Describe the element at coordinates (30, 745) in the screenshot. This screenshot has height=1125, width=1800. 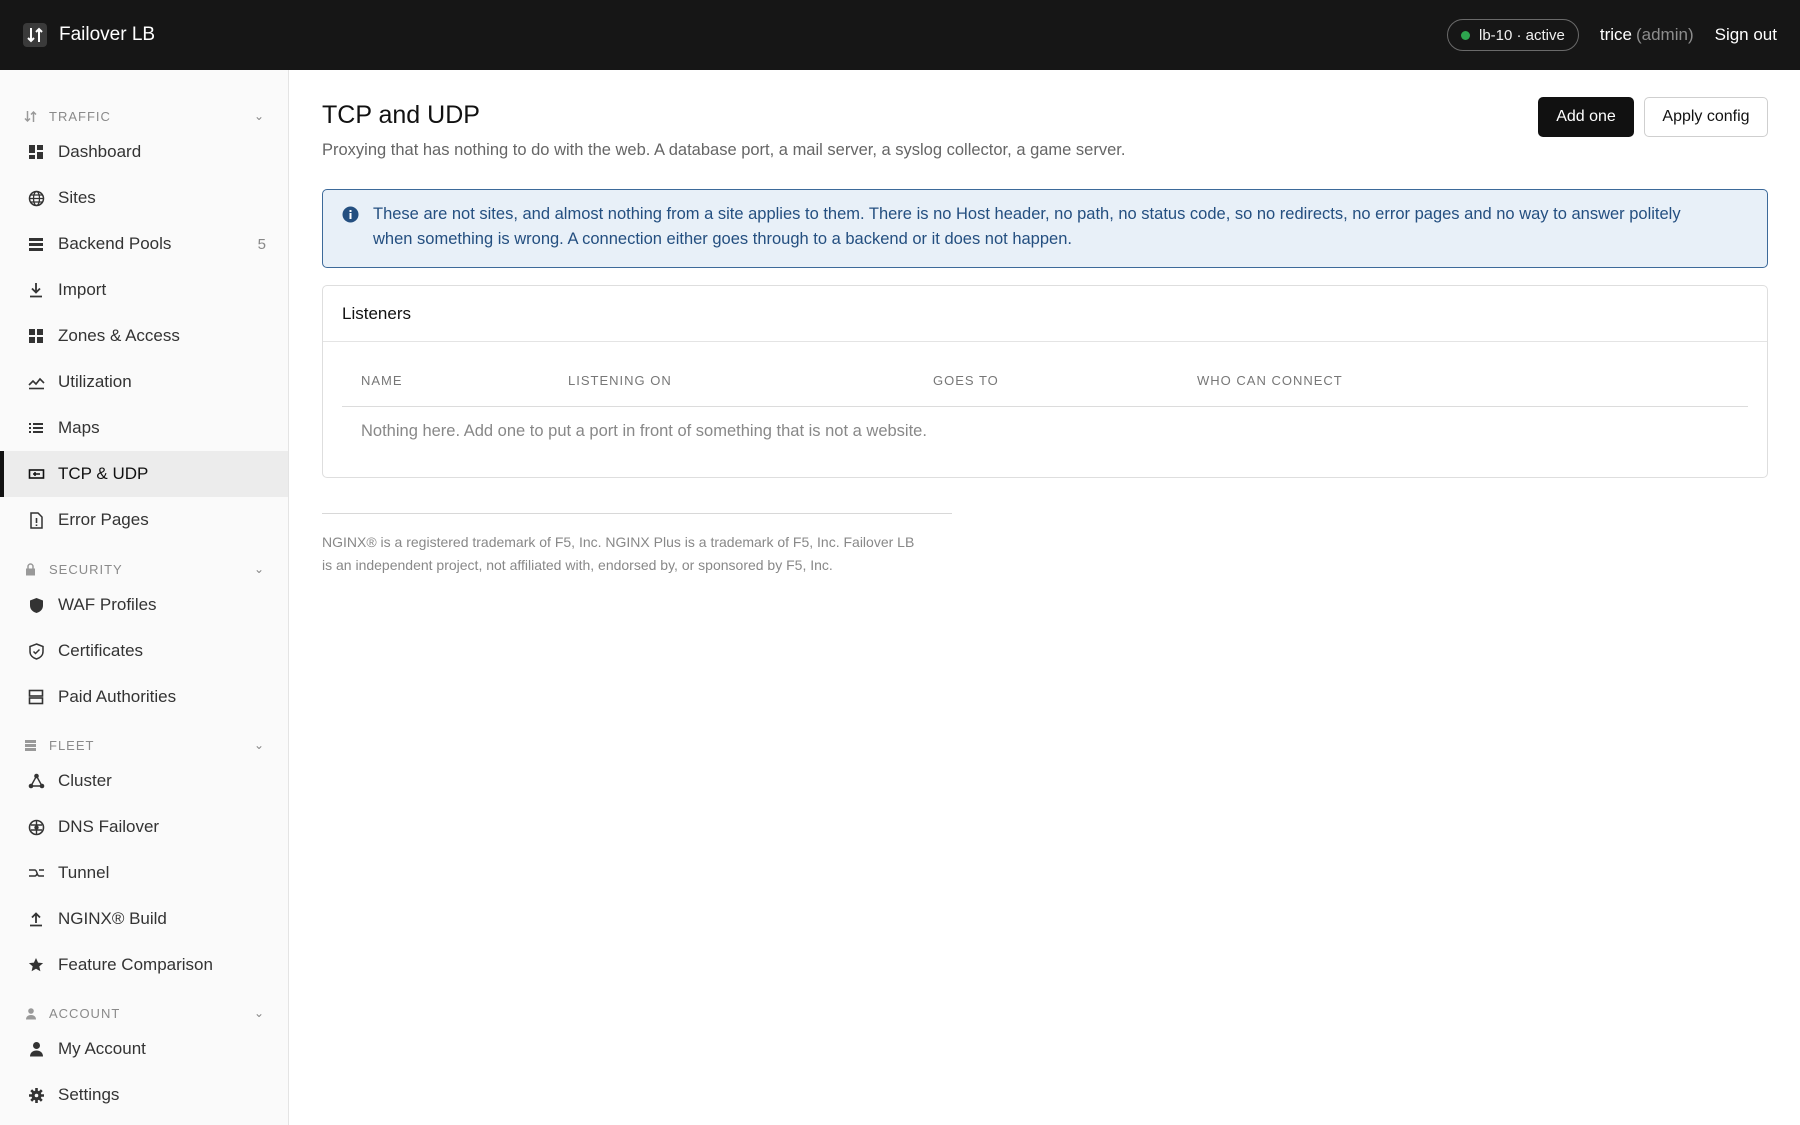
I see `server-icon` at that location.